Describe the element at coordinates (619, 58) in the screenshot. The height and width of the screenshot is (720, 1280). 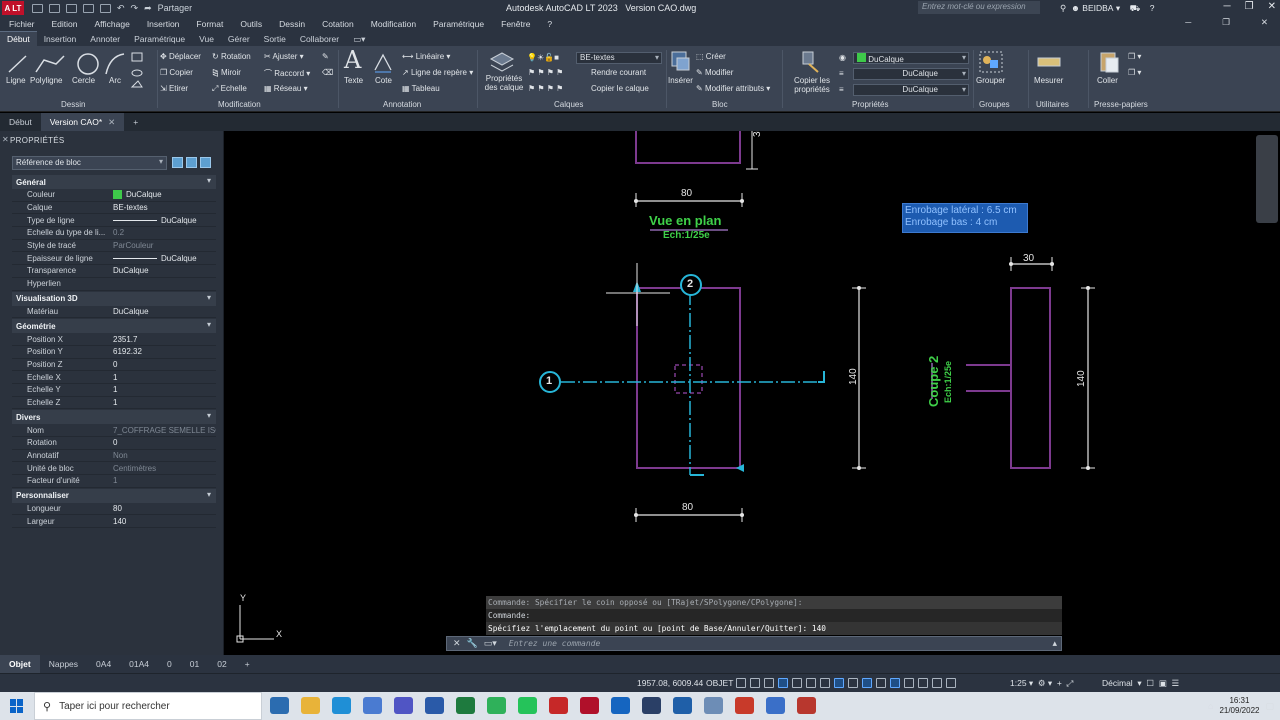
I see `layer-combo: BE-textes` at that location.